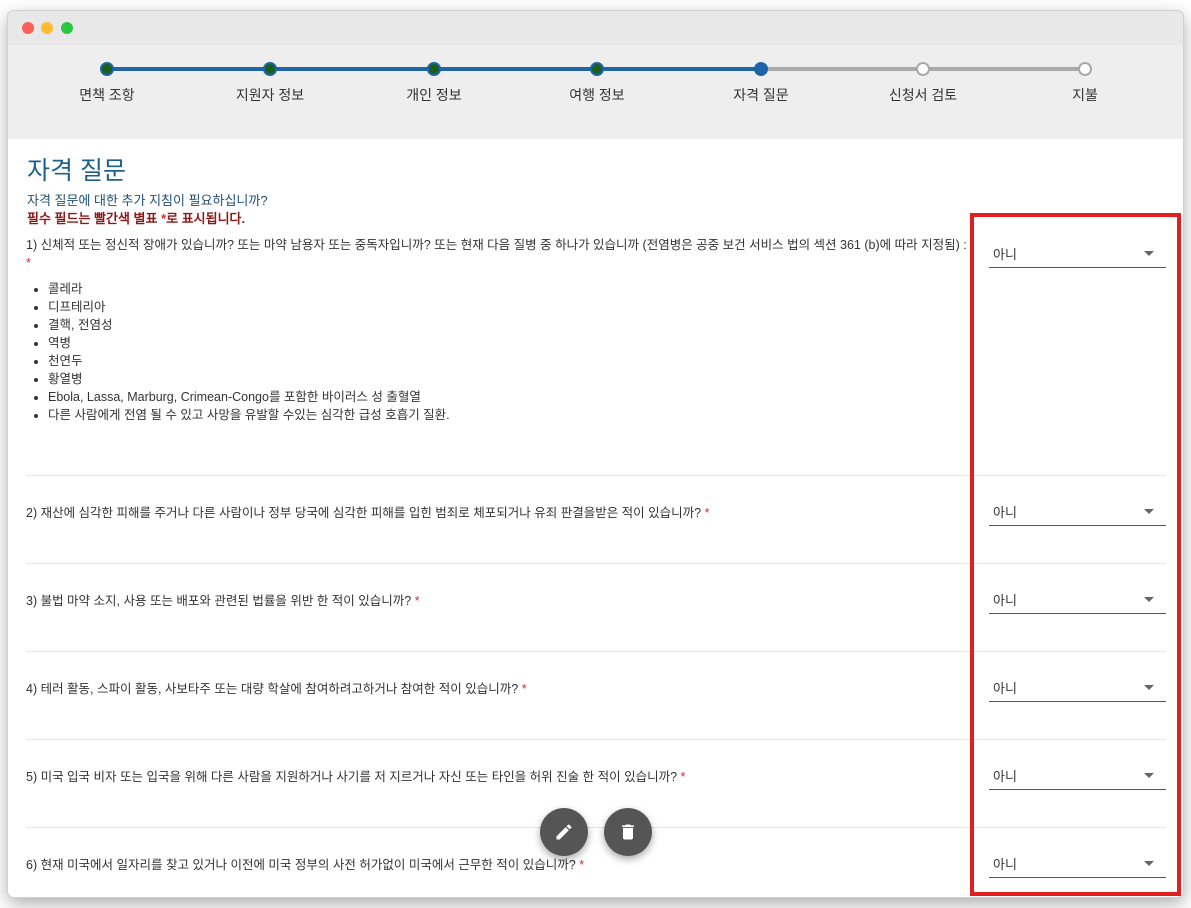 The width and height of the screenshot is (1191, 908). Describe the element at coordinates (434, 95) in the screenshot. I see `step-label: 개인 정보` at that location.